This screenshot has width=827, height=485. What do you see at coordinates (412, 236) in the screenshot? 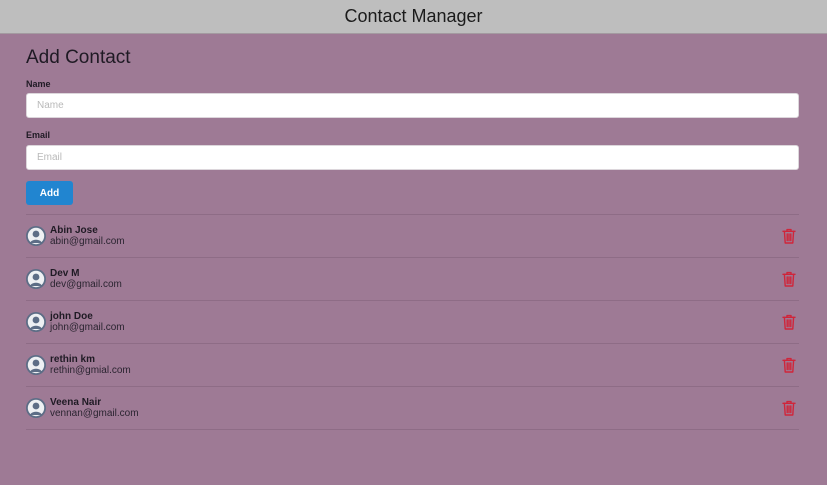
I see `contact-item: Abin Jose abin@gmail.com` at bounding box center [412, 236].